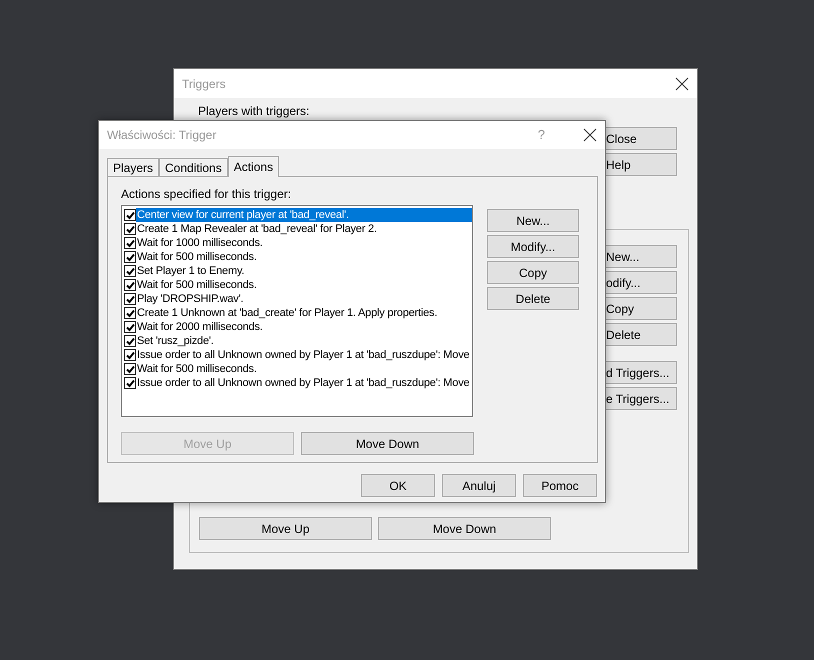 This screenshot has height=660, width=814. What do you see at coordinates (133, 167) in the screenshot?
I see `tab: Players` at bounding box center [133, 167].